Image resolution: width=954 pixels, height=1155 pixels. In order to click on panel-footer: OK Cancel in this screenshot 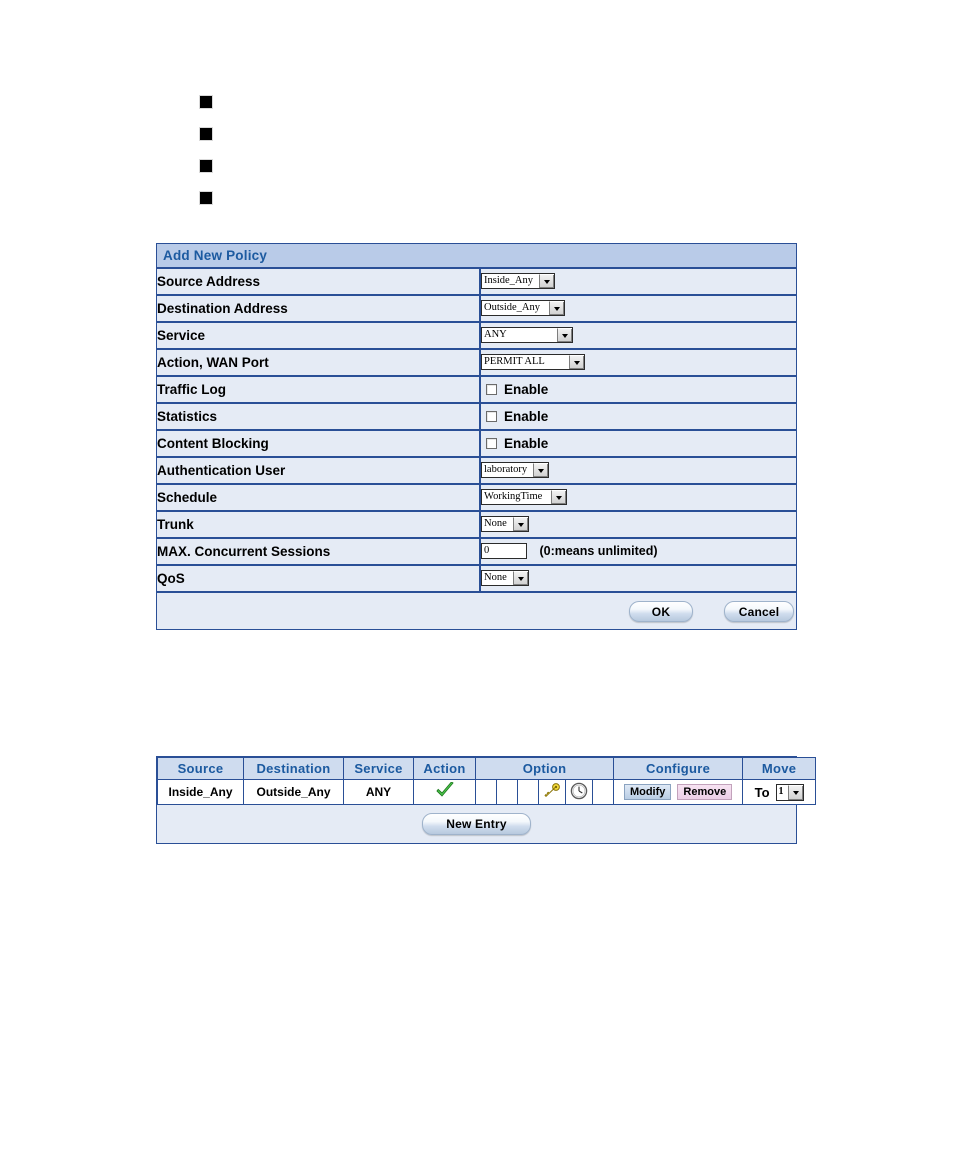, I will do `click(476, 611)`.